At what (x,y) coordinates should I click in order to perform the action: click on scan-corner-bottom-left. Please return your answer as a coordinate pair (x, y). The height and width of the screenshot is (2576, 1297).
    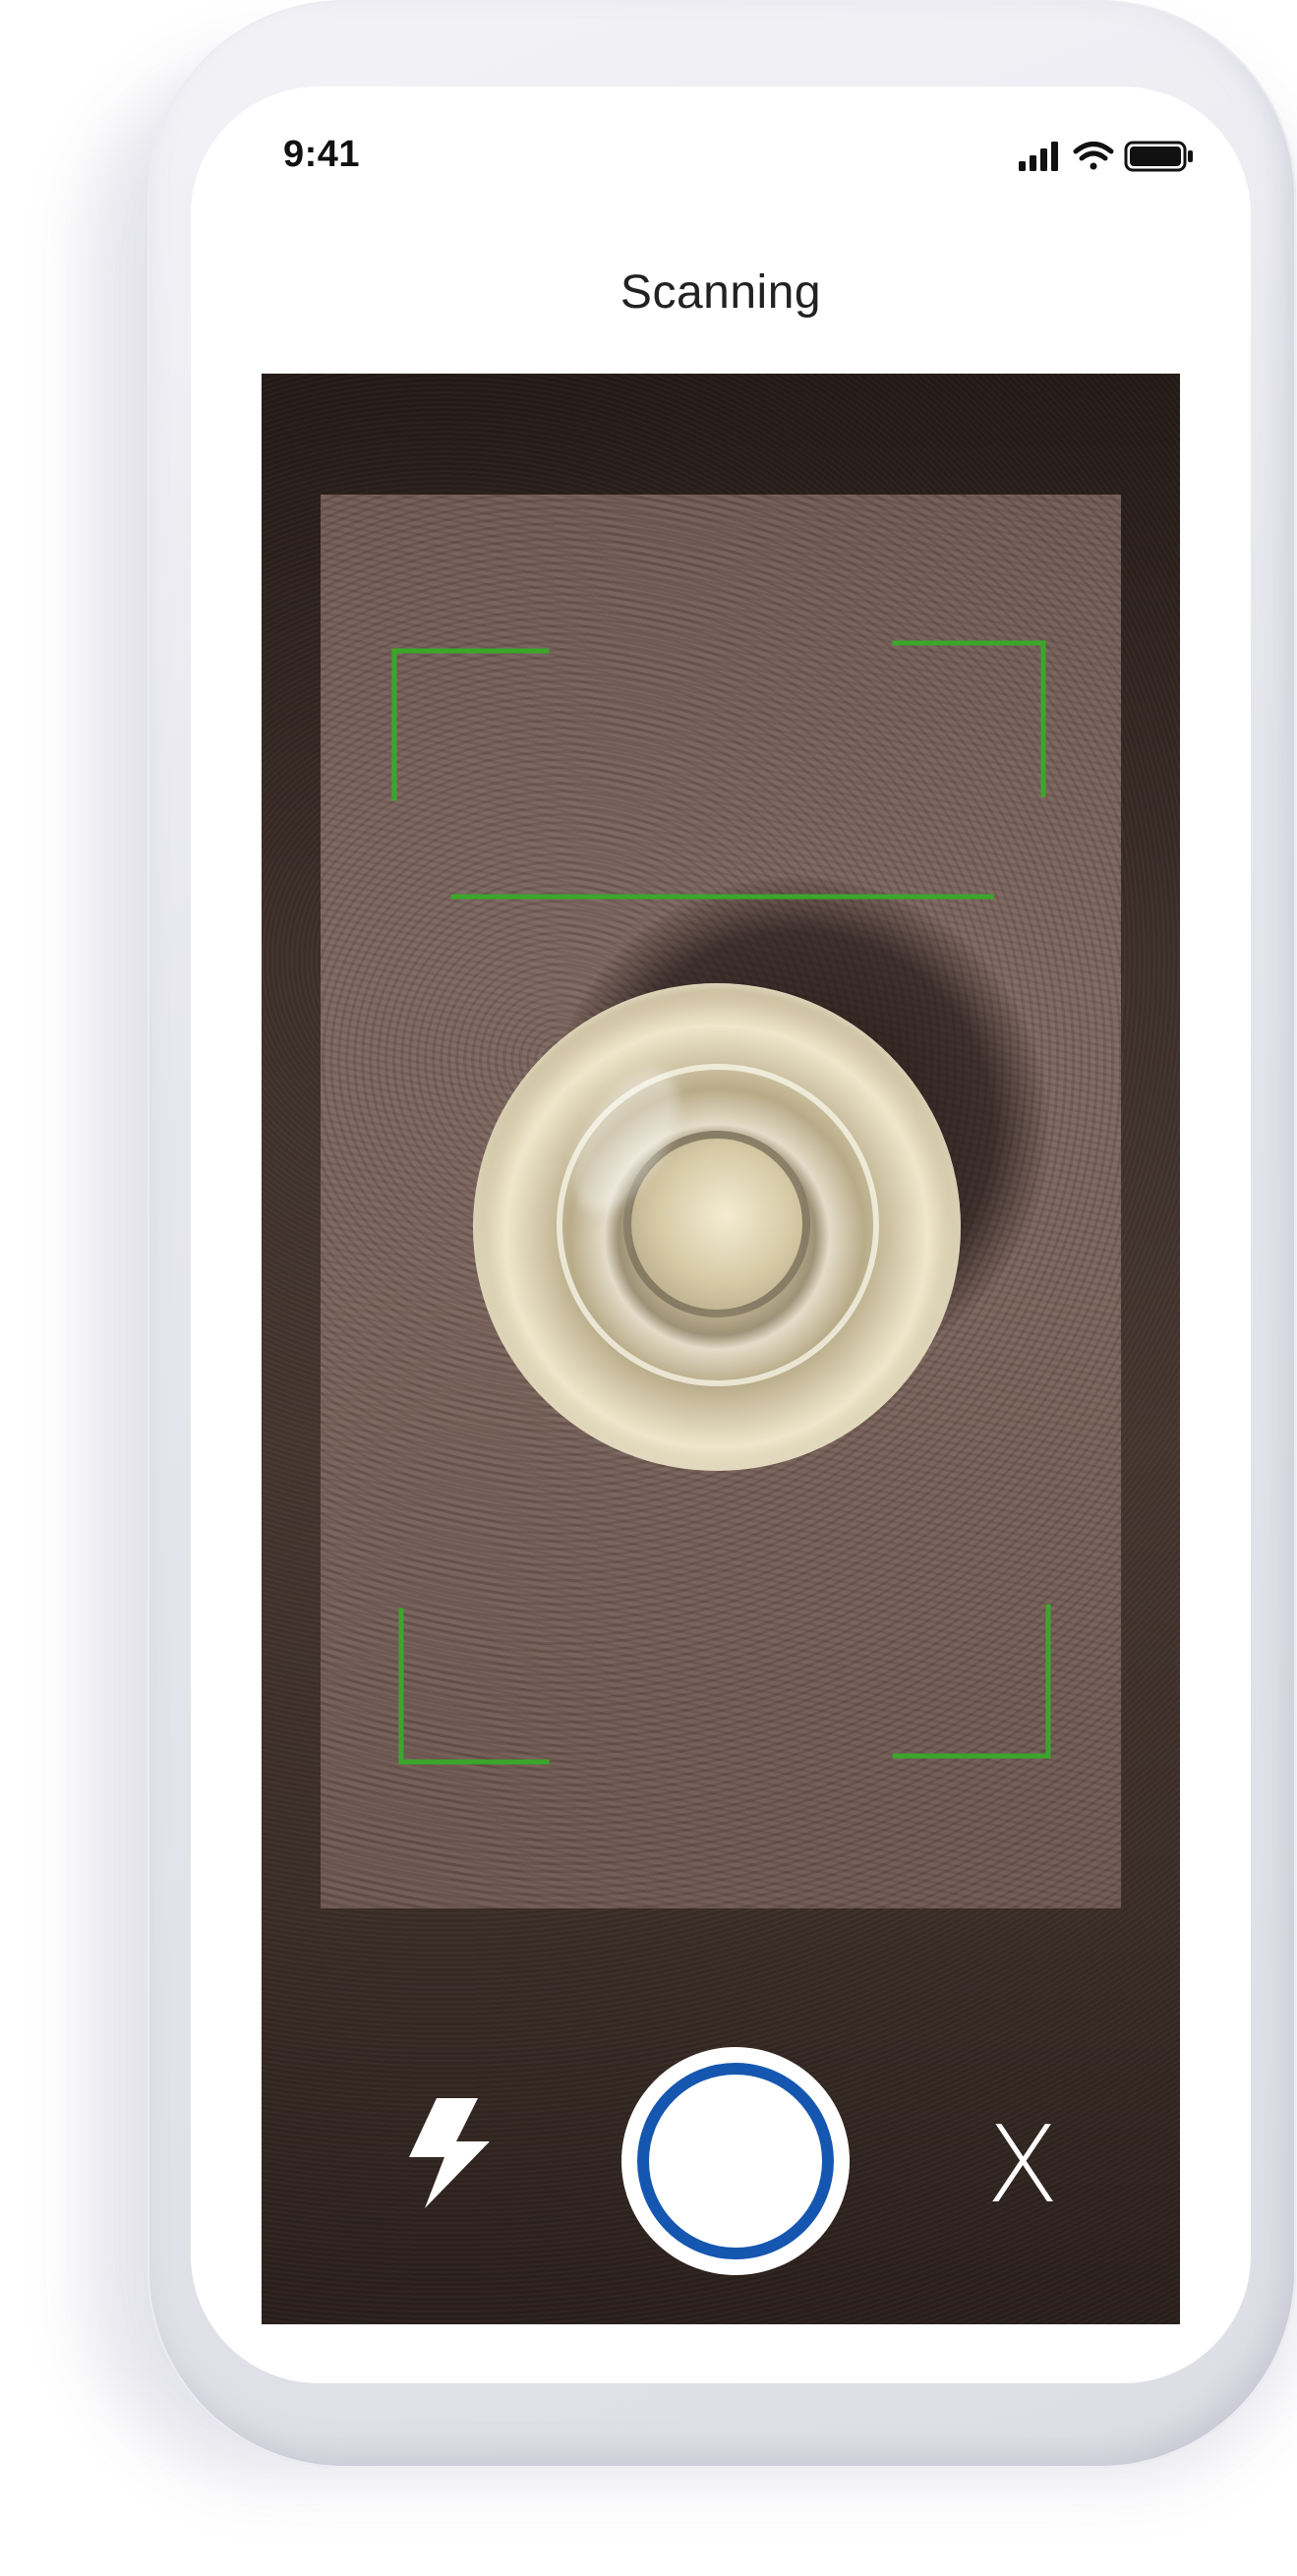
    Looking at the image, I should click on (474, 1686).